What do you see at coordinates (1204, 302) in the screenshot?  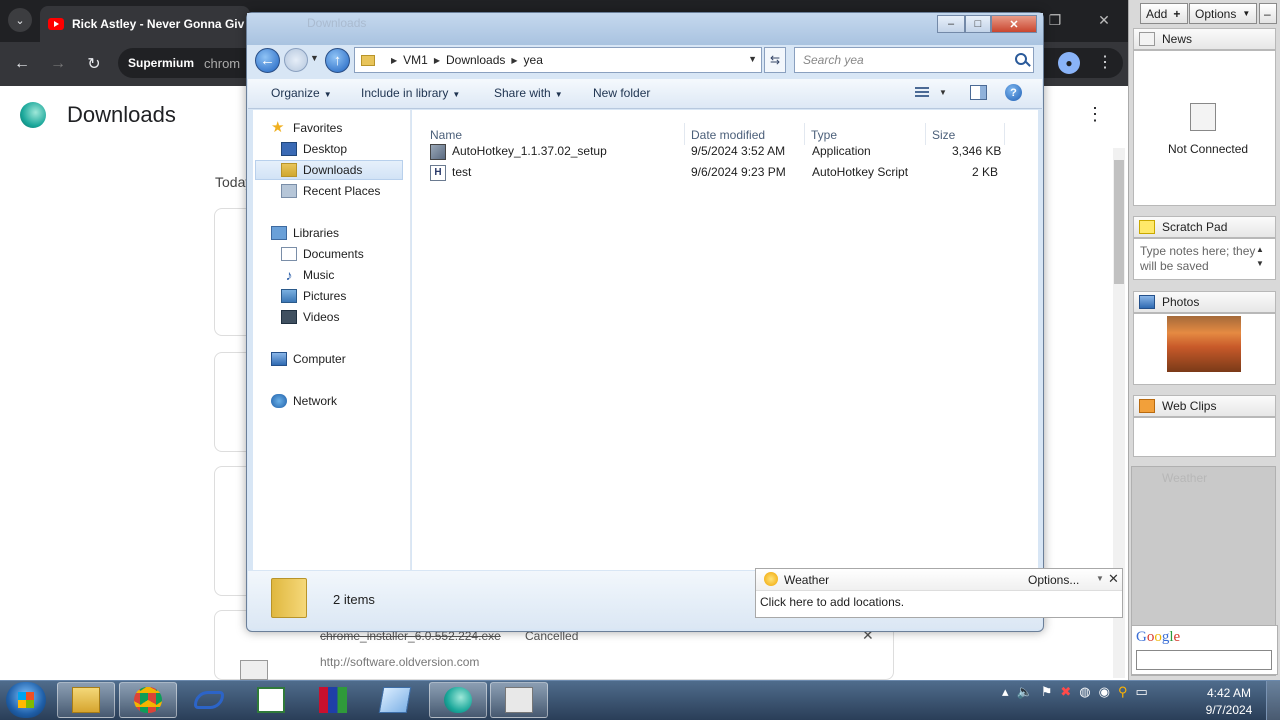 I see `photos-header: Photos` at bounding box center [1204, 302].